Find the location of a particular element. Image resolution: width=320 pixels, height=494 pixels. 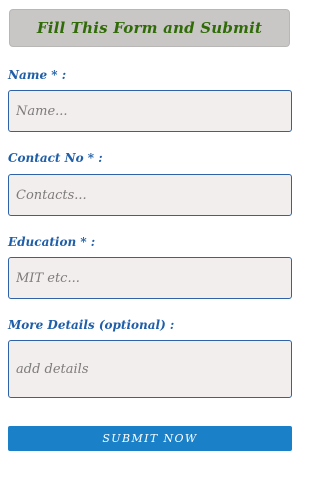

details-label: More Details (optional) : is located at coordinates (91, 325).